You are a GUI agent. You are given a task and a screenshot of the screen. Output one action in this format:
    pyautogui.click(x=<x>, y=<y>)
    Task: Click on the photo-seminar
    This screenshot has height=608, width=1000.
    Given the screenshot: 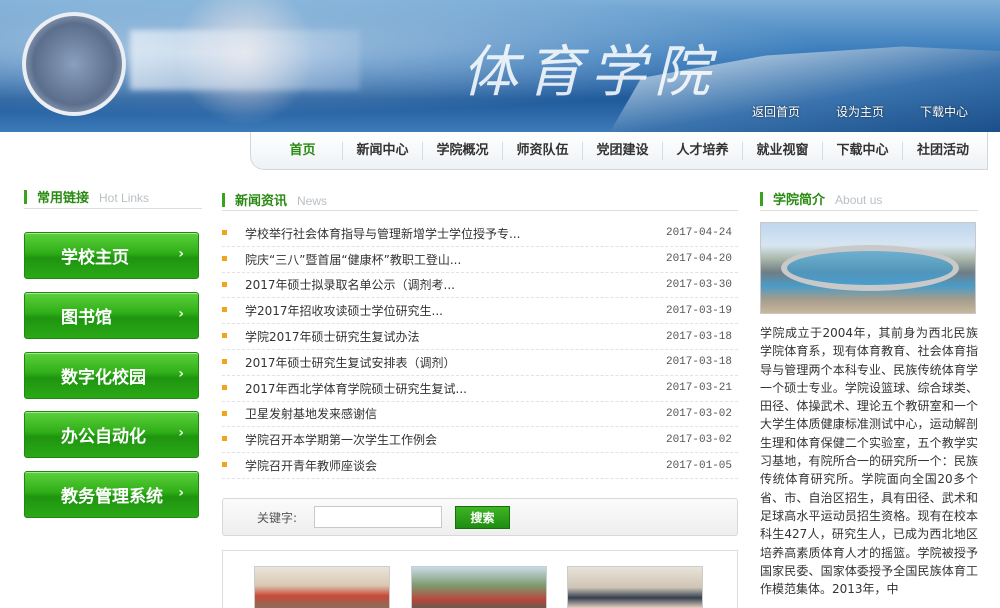 What is the action you would take?
    pyautogui.click(x=635, y=587)
    